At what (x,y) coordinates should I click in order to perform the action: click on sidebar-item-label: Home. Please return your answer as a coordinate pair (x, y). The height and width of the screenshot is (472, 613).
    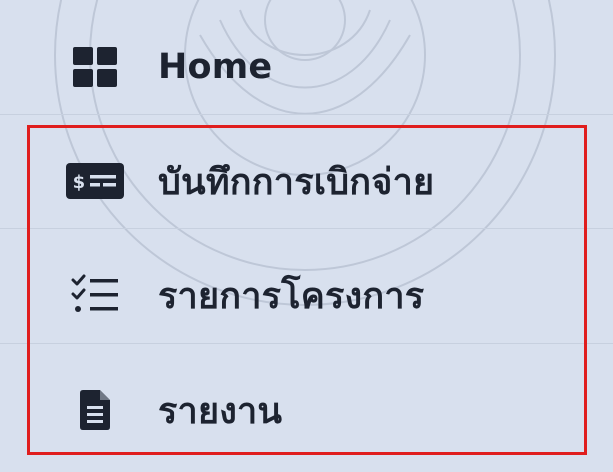
    Looking at the image, I should click on (215, 67).